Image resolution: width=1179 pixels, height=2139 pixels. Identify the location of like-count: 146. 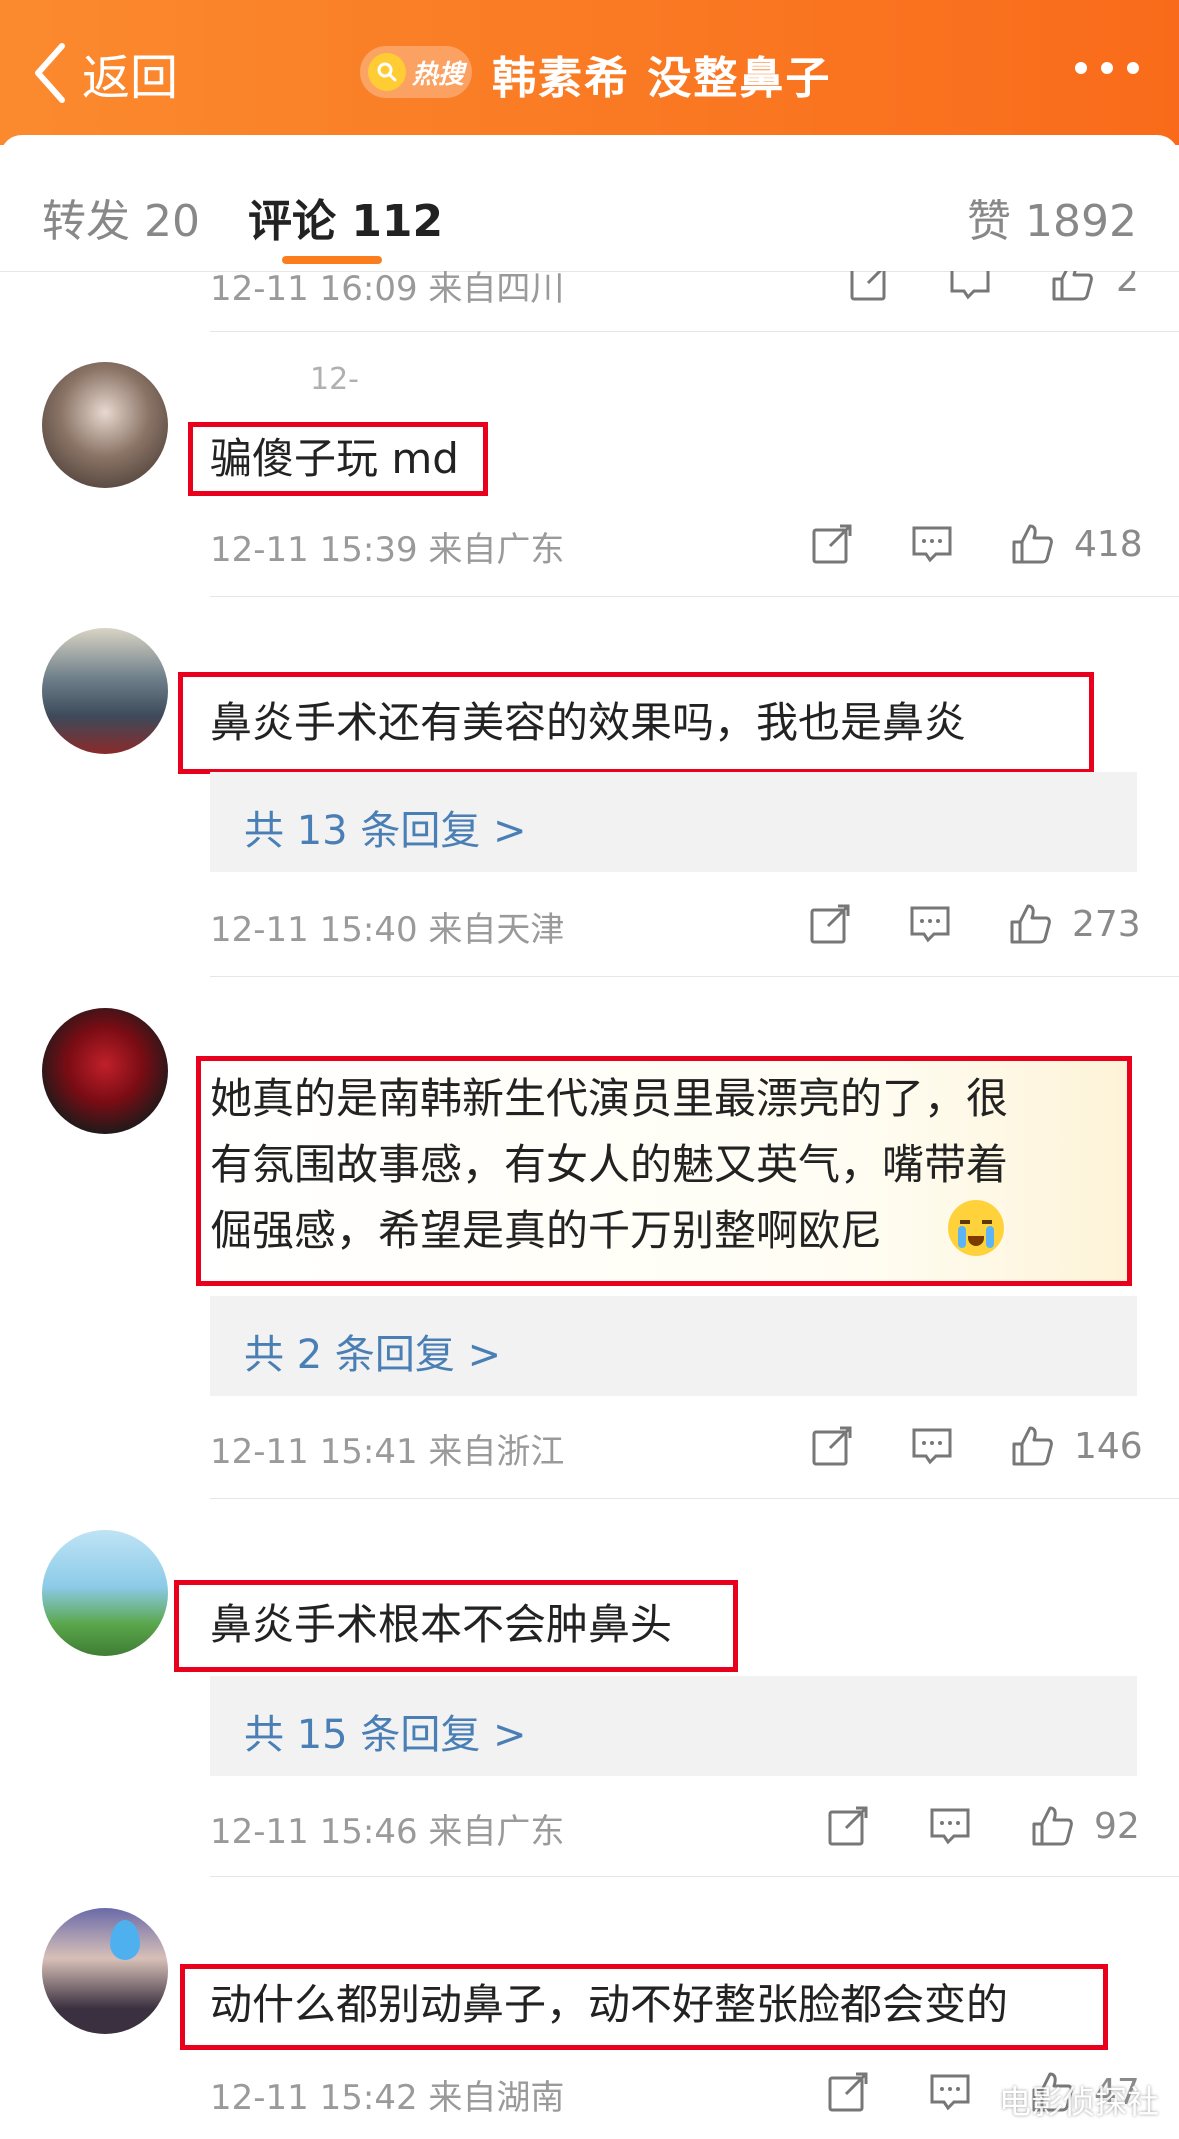
(1108, 1446).